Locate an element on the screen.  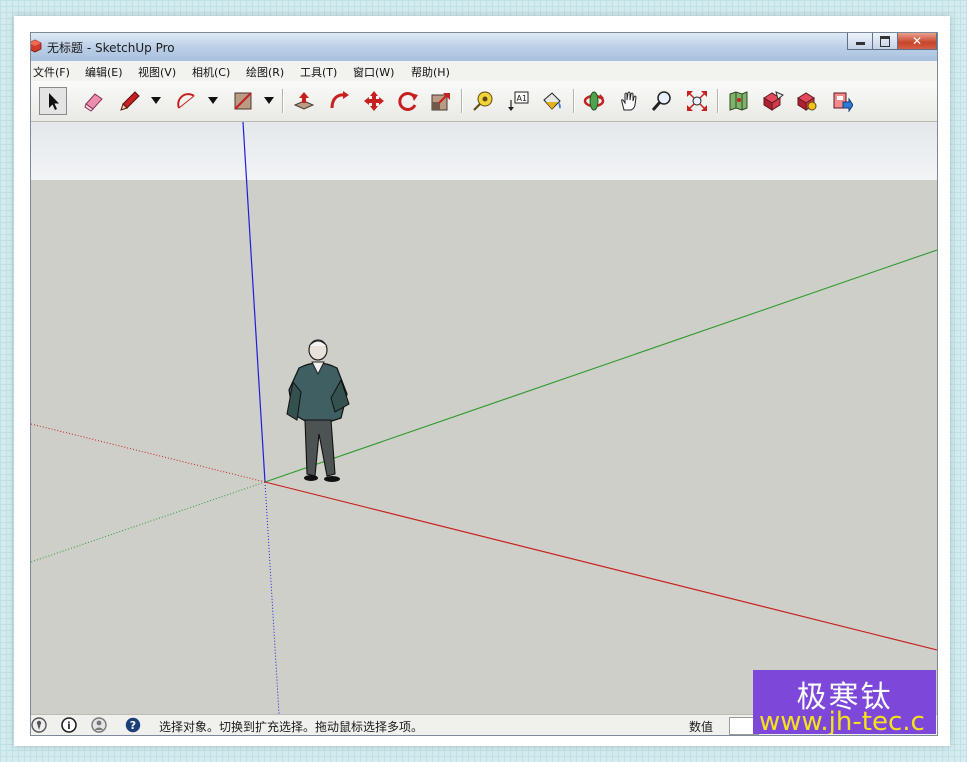
help-icon: ? is located at coordinates (133, 725).